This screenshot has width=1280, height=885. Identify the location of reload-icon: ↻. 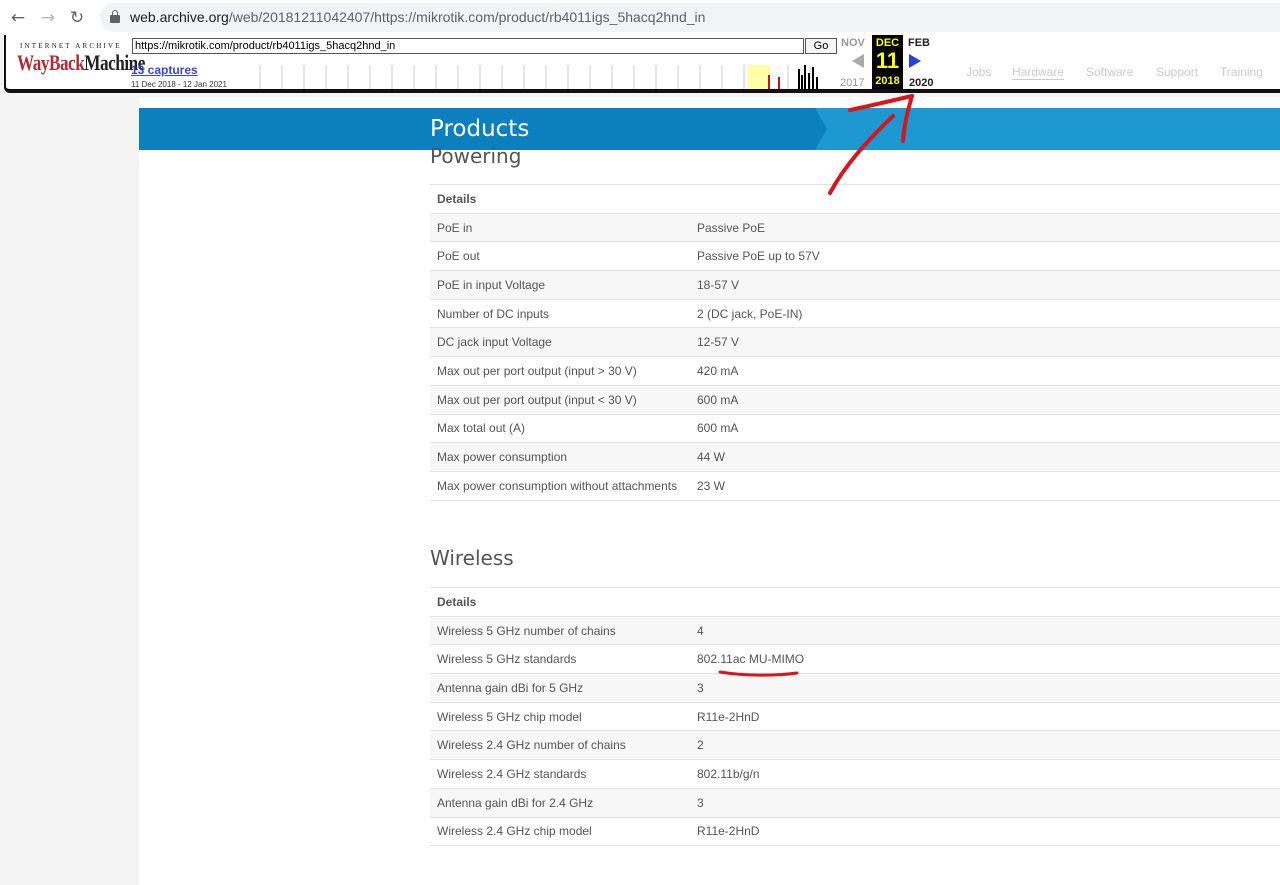
(77, 18).